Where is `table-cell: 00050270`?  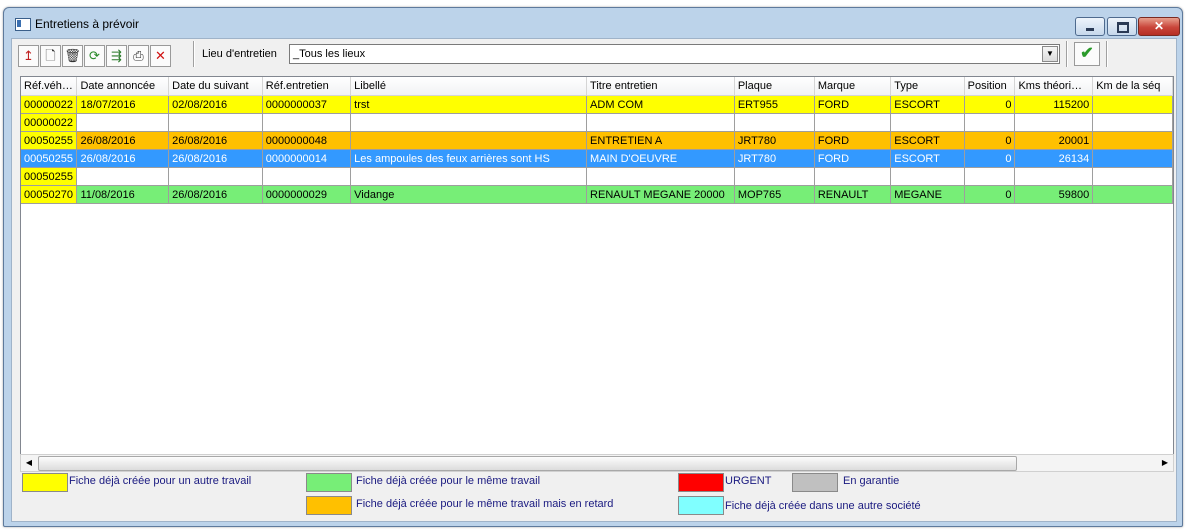 table-cell: 00050270 is located at coordinates (49, 194).